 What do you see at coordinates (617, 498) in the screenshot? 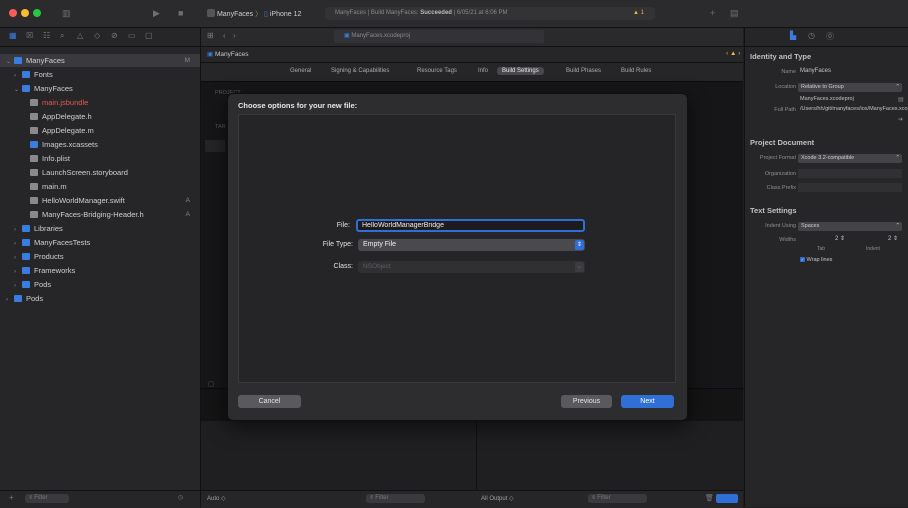
I see `console-filter-input: ⌽ Filter` at bounding box center [617, 498].